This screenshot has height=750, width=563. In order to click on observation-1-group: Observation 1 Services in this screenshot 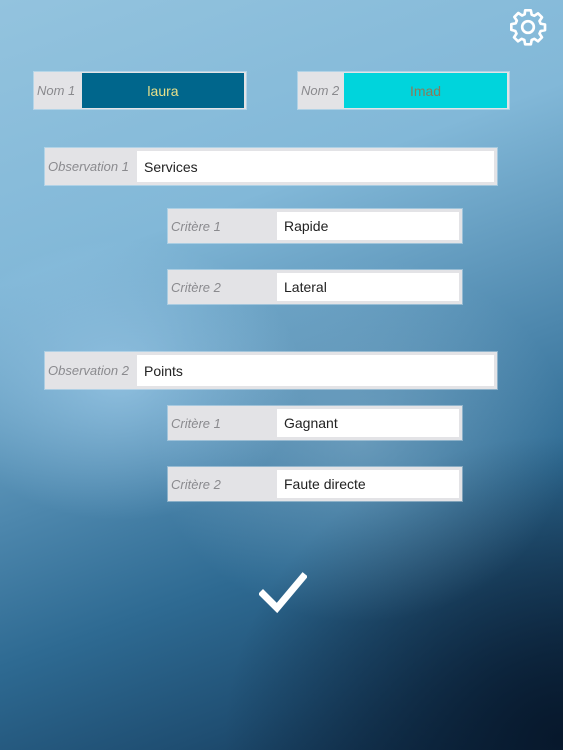, I will do `click(271, 166)`.